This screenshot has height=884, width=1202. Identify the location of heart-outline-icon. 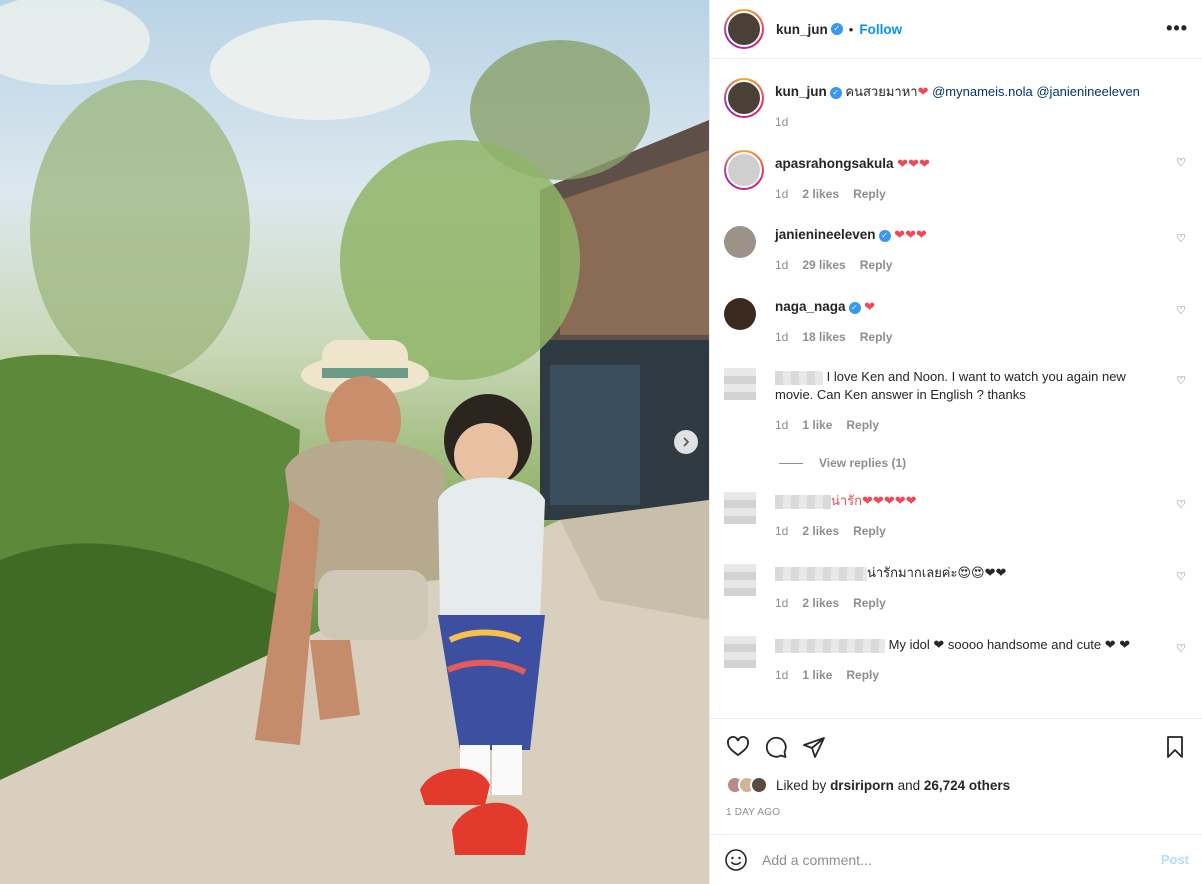
(738, 747).